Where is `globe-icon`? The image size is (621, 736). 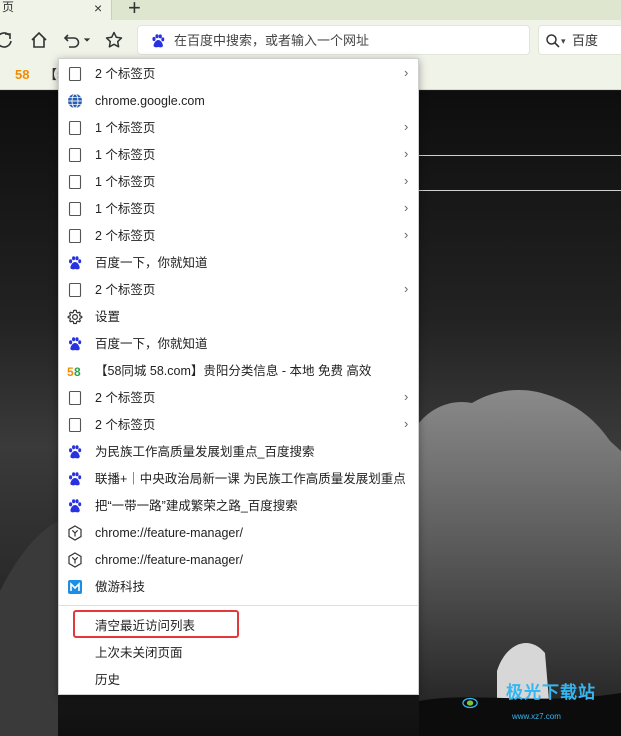
globe-icon is located at coordinates (75, 101).